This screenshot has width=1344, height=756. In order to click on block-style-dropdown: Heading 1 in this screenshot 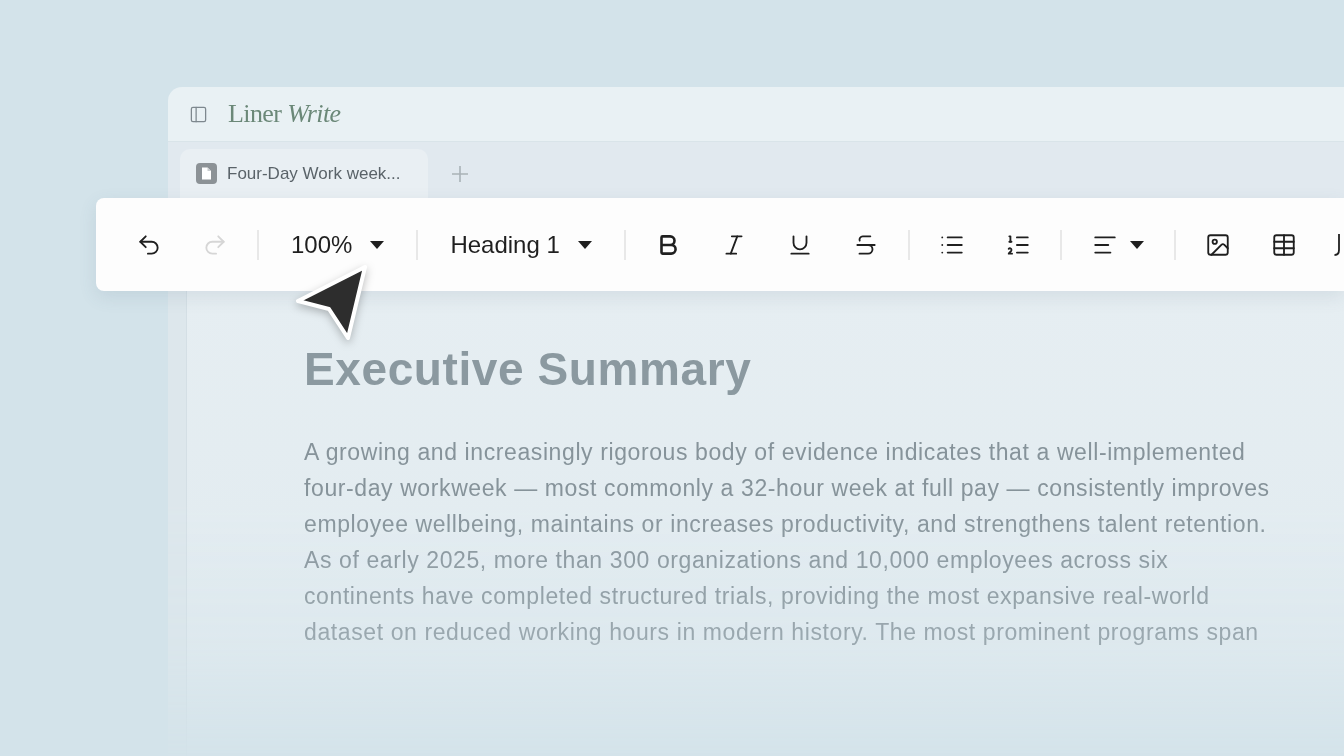, I will do `click(521, 244)`.